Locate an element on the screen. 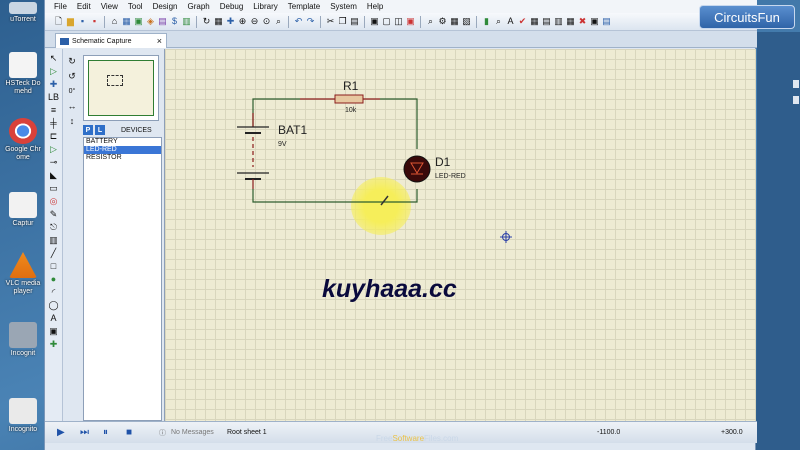 The width and height of the screenshot is (800, 450). electrical-rule-icon: ✔ is located at coordinates (522, 21).